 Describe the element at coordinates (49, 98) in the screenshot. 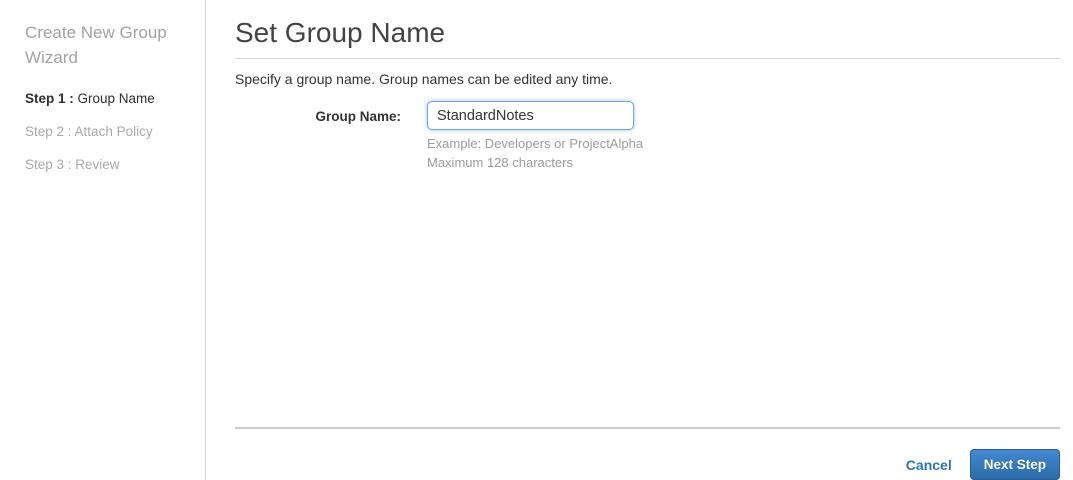

I see `step-number: Step 1 :` at that location.